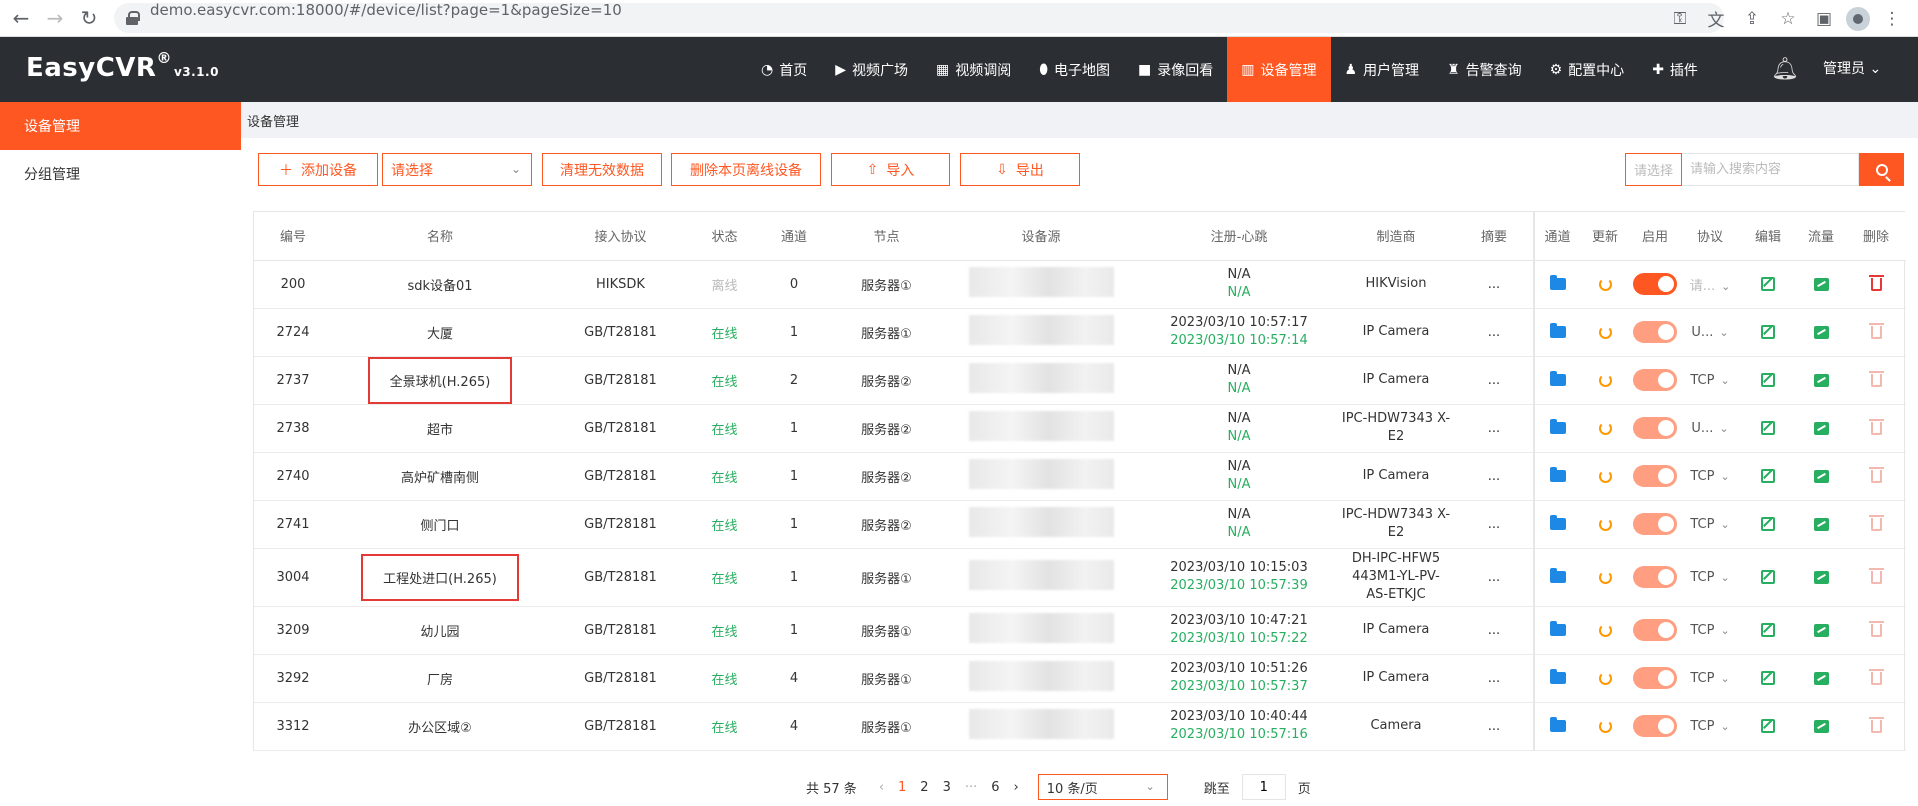  I want to click on profile-avatar-icon, so click(1858, 18).